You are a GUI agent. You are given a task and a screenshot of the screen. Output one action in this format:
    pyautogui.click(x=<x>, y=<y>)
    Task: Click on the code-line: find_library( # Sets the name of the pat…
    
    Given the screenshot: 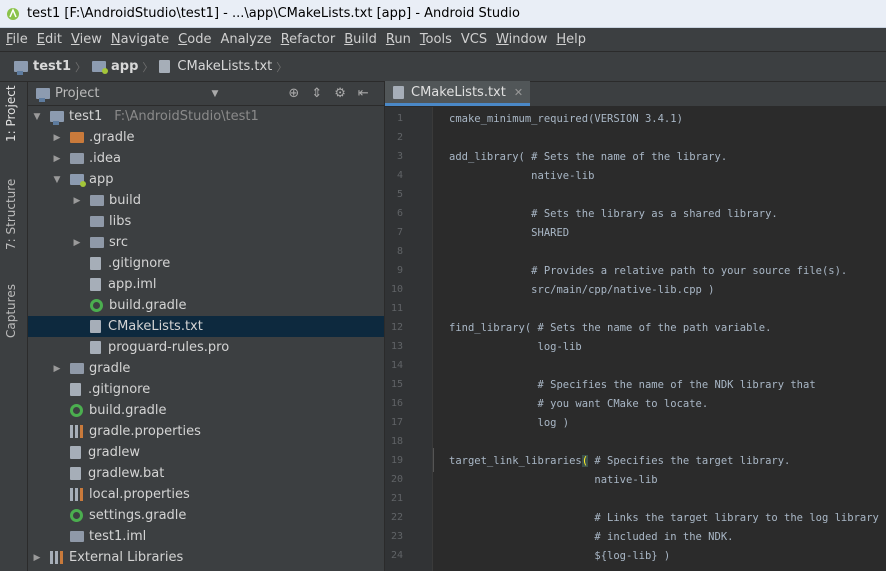 What is the action you would take?
    pyautogui.click(x=610, y=328)
    